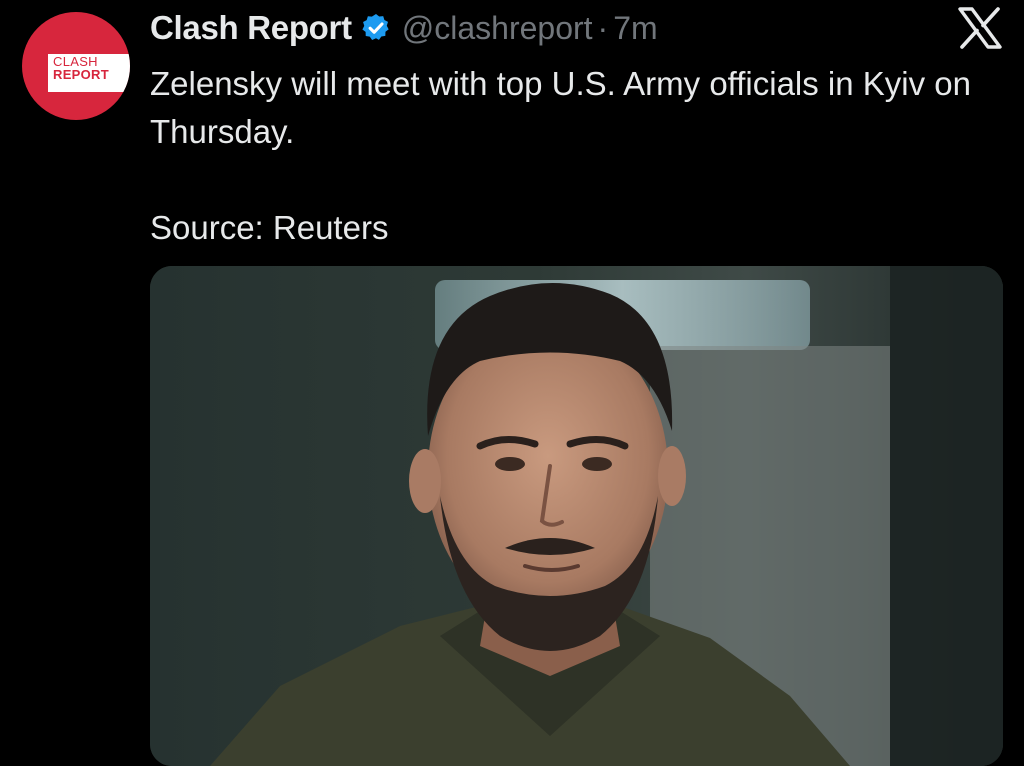  Describe the element at coordinates (376, 28) in the screenshot. I see `verified-badge-icon` at that location.